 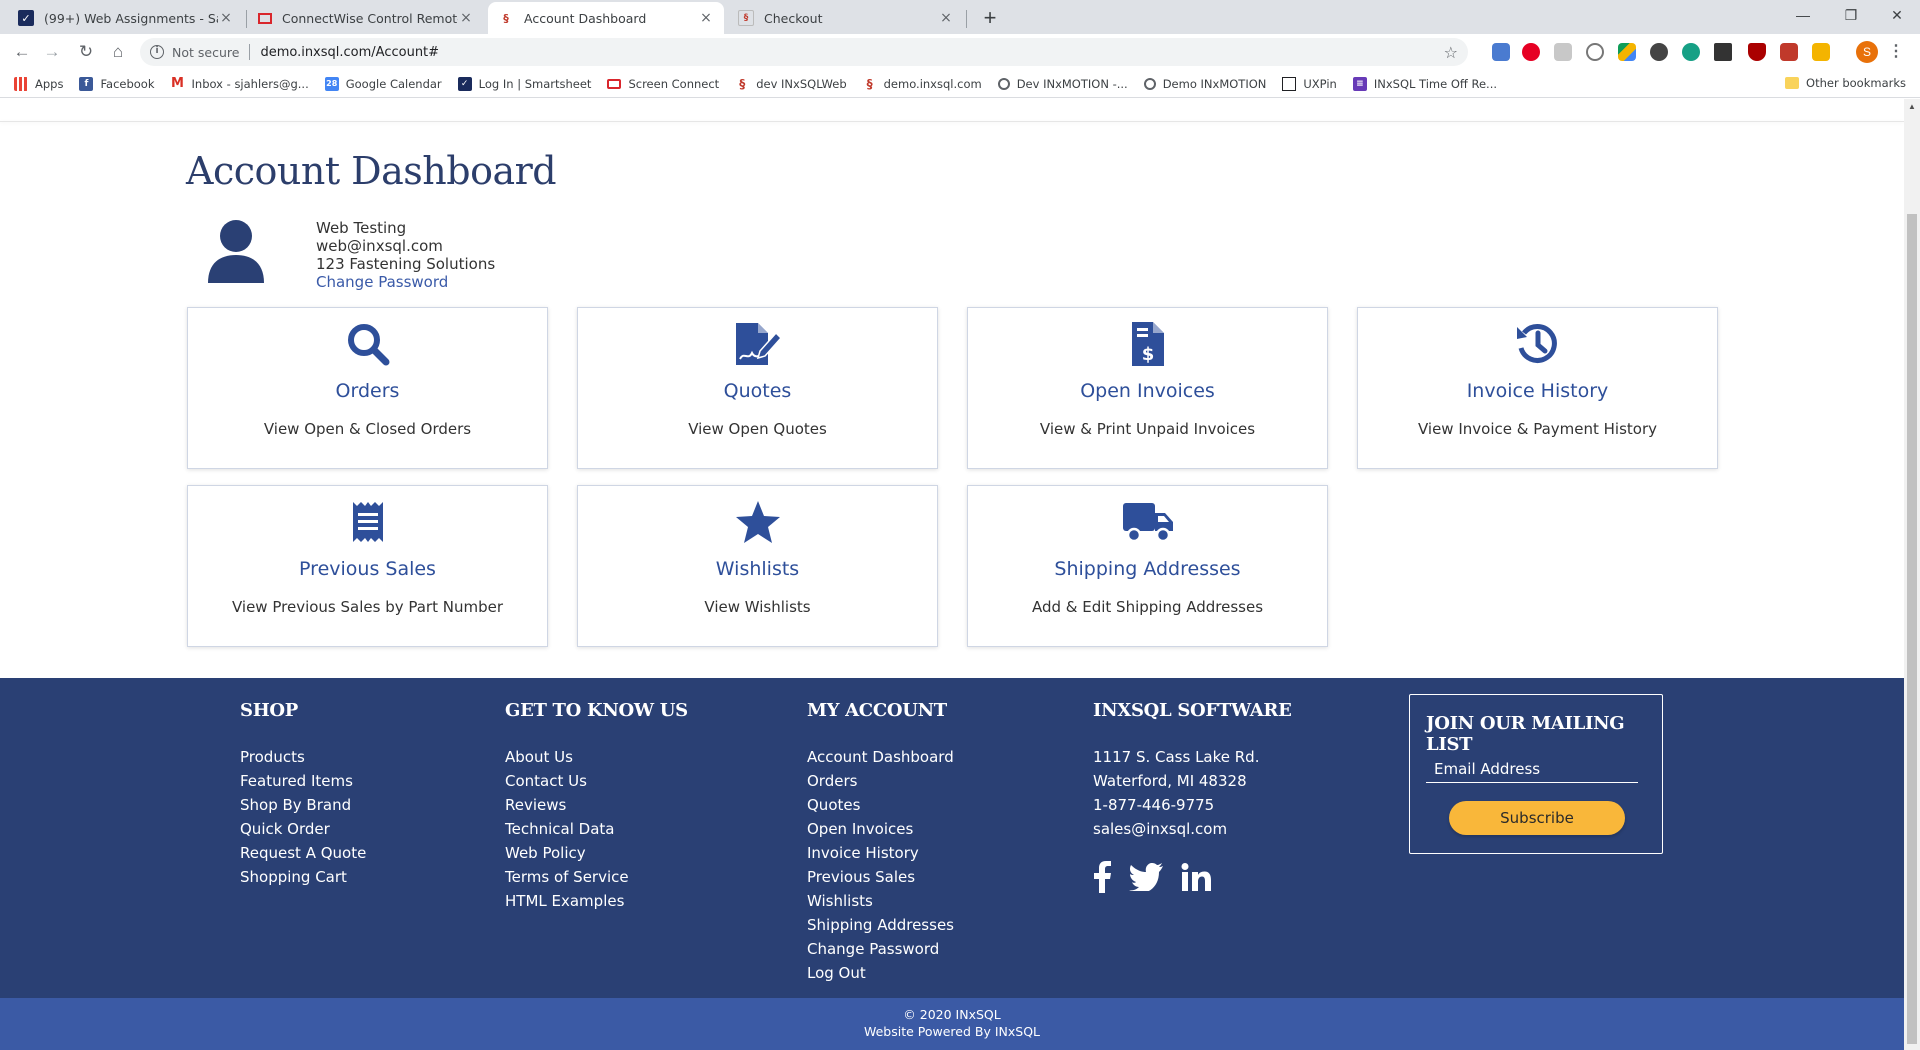 What do you see at coordinates (1912, 629) in the screenshot?
I see `scrollbar-thumb` at bounding box center [1912, 629].